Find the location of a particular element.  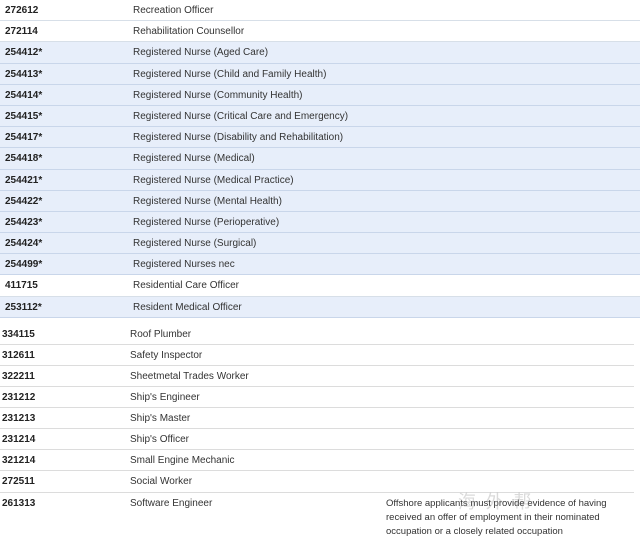

occupation-code: 272114 is located at coordinates (21, 32).